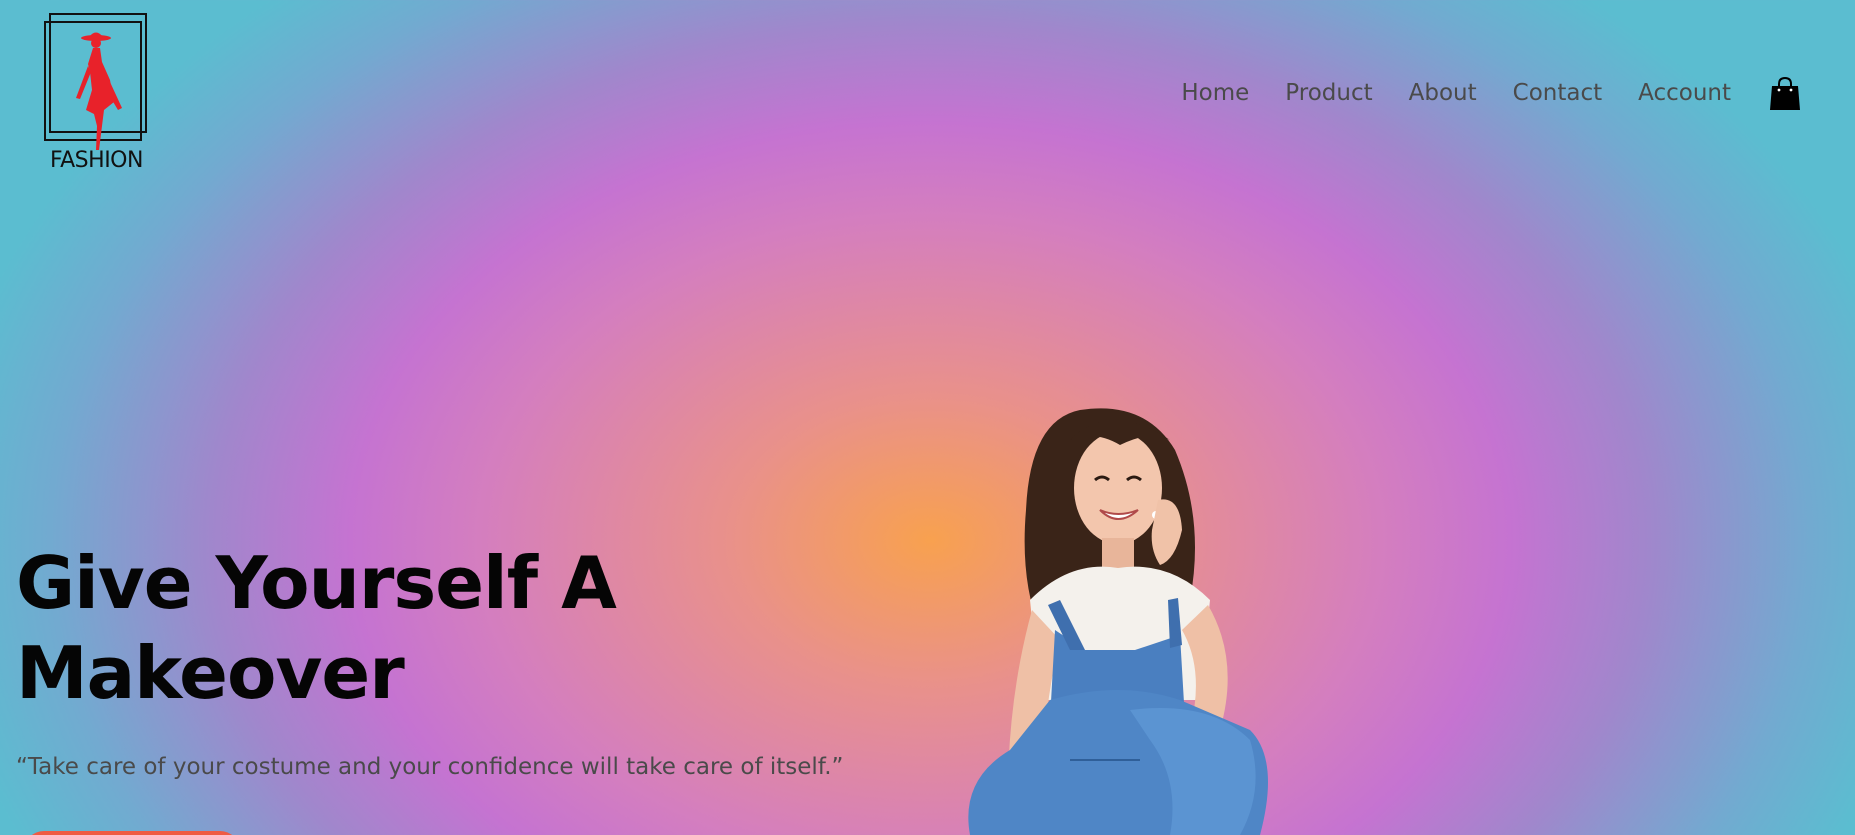 This screenshot has height=835, width=1855. Describe the element at coordinates (1684, 93) in the screenshot. I see `nav-account-link: Account` at that location.